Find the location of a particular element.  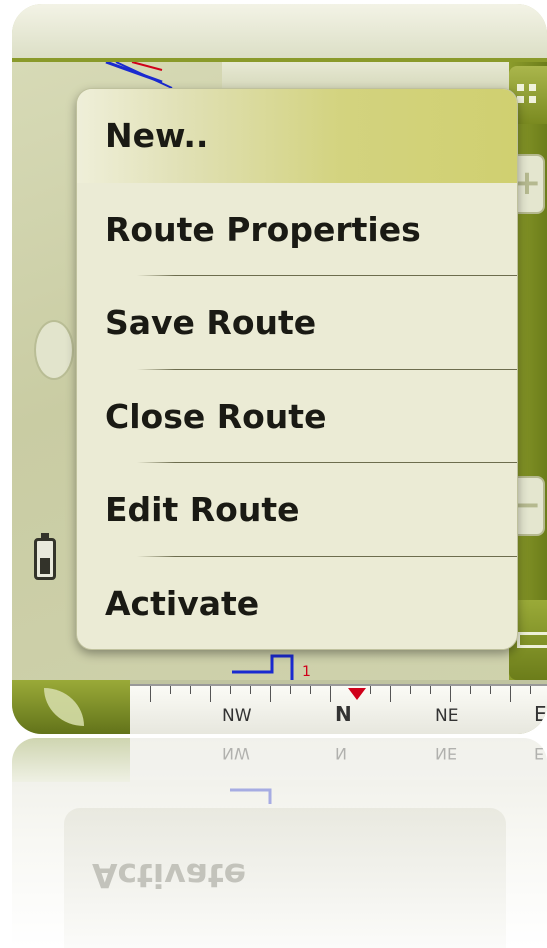

main-menu-button is located at coordinates (71, 707).